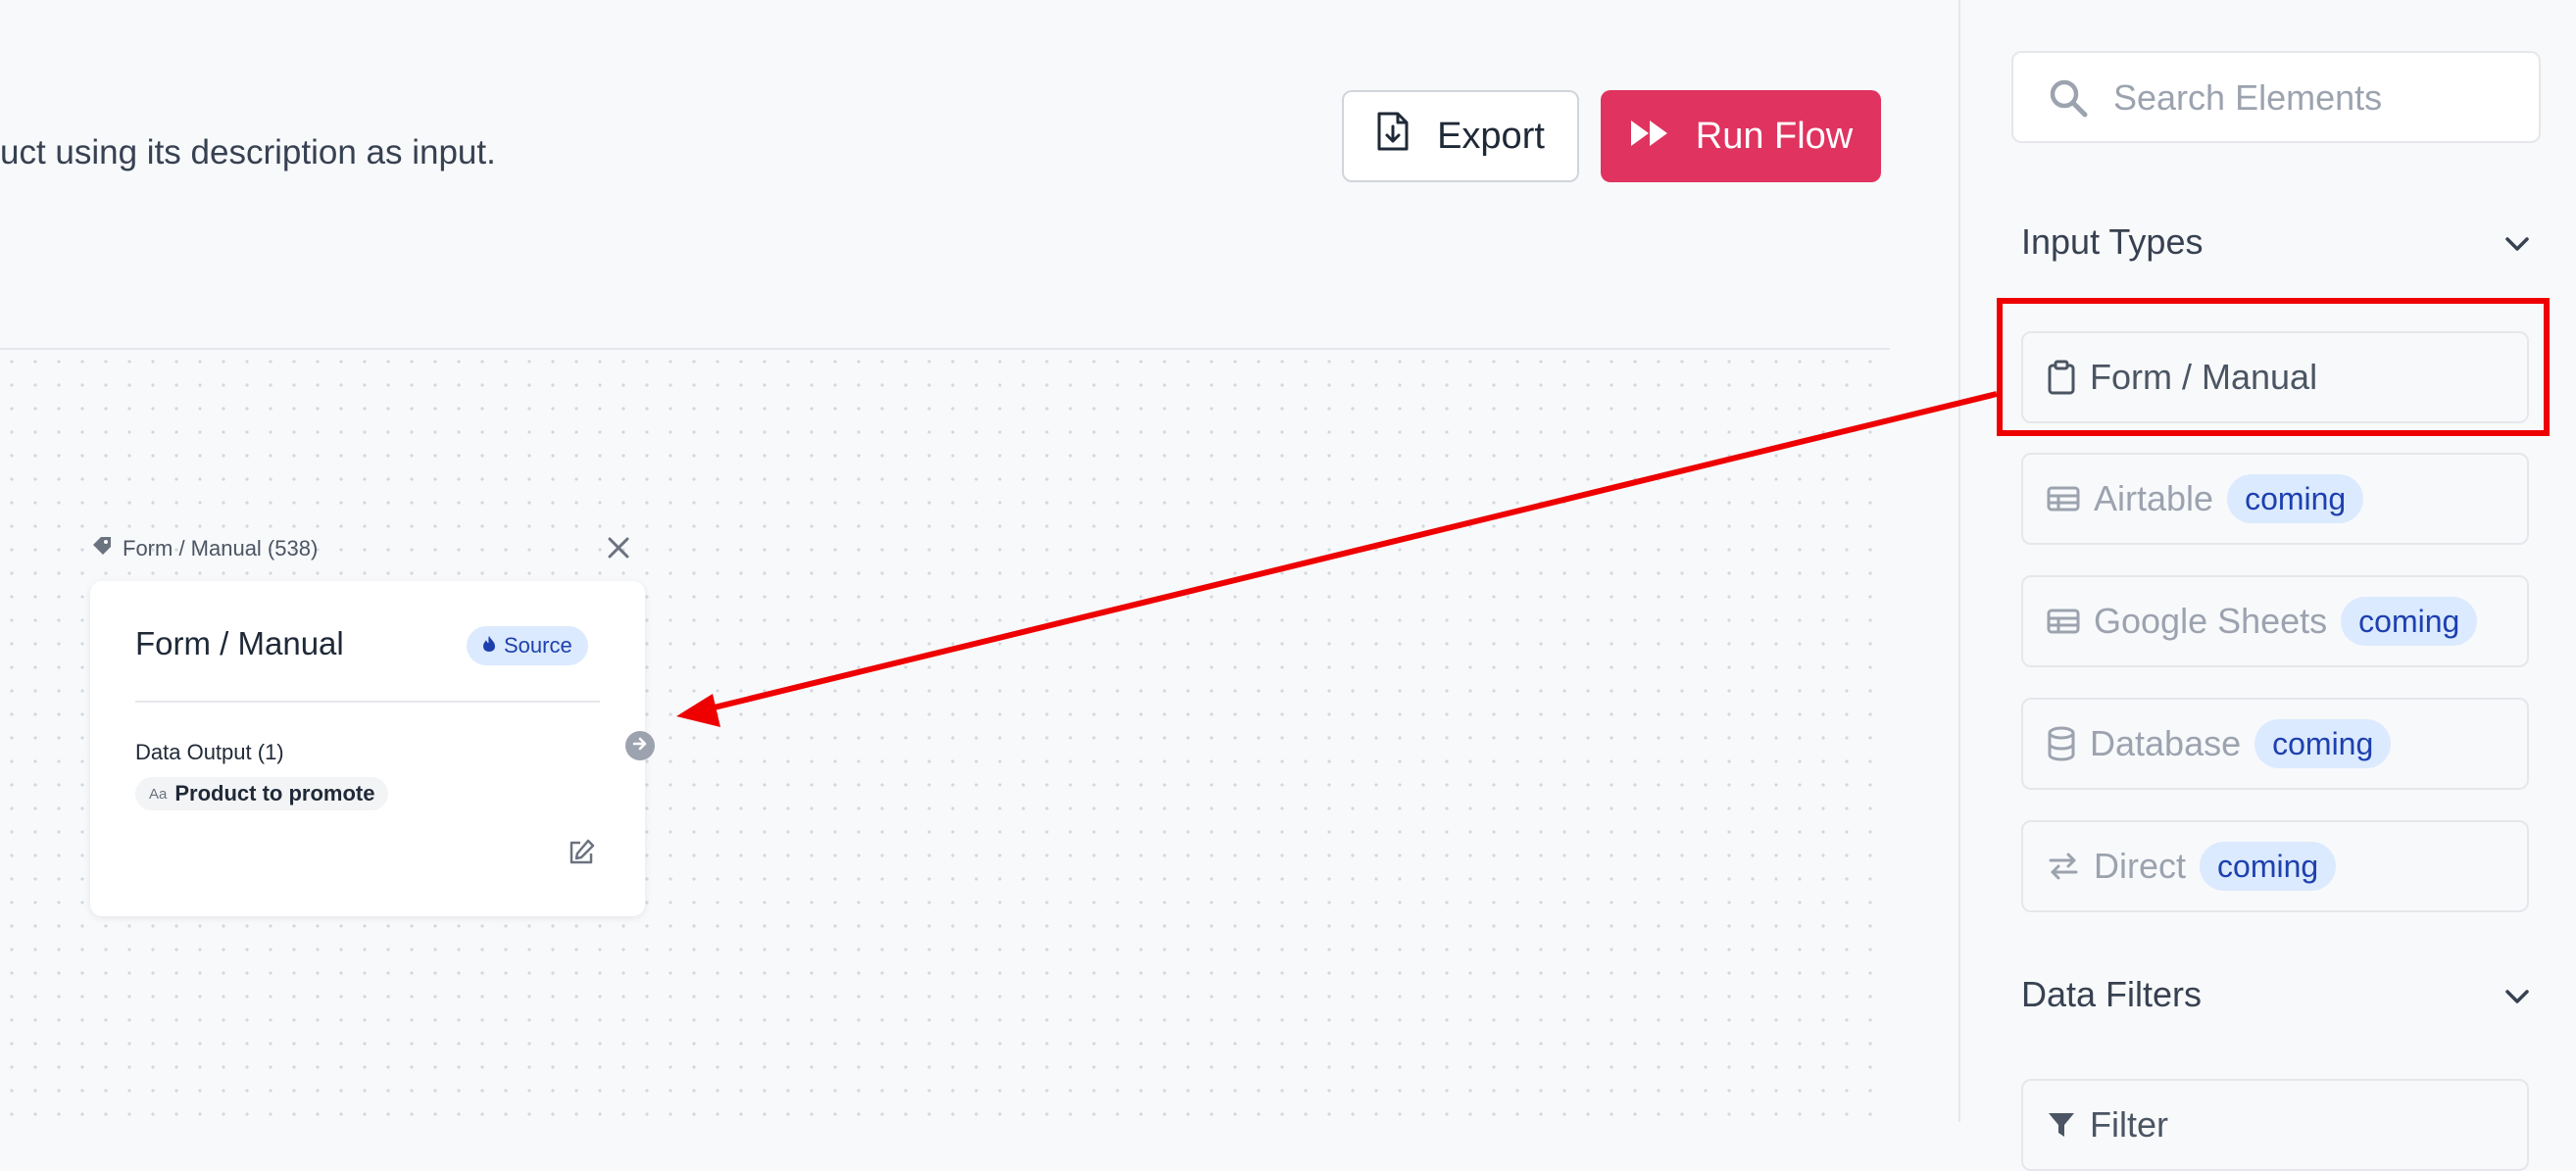 This screenshot has height=1171, width=2576. Describe the element at coordinates (581, 855) in the screenshot. I see `edit-icon` at that location.